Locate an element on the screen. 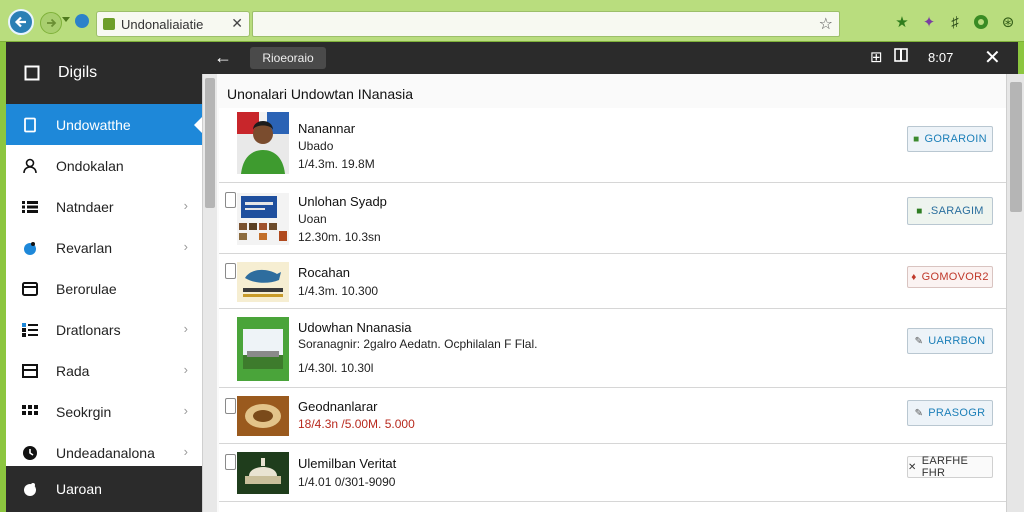 The width and height of the screenshot is (1024, 512). row-action-button: ✎ PRASOGR is located at coordinates (950, 413).